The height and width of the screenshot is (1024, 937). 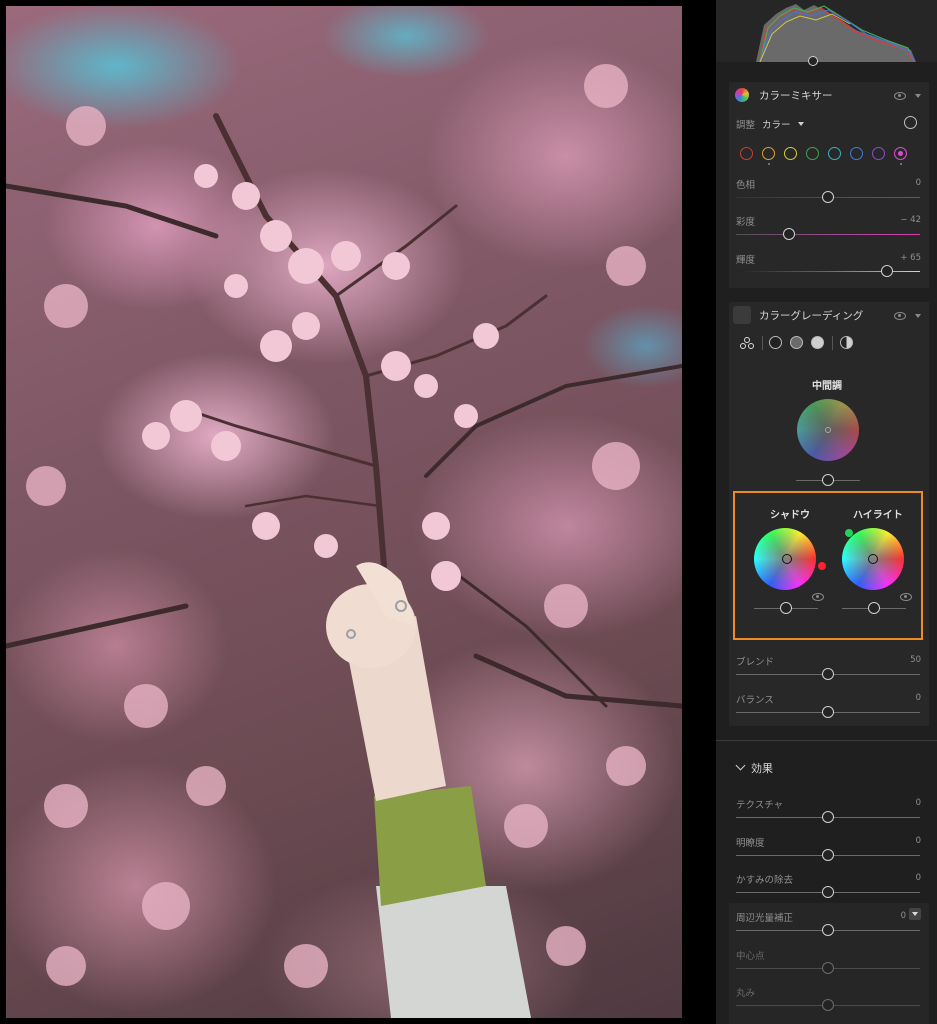 What do you see at coordinates (829, 763) in the screenshot?
I see `effects-header: 効果` at bounding box center [829, 763].